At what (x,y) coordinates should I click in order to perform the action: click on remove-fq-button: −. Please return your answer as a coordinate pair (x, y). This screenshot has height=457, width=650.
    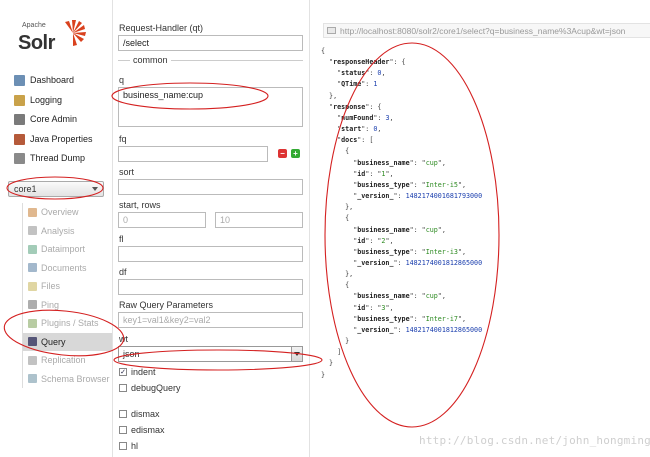
    Looking at the image, I should click on (282, 153).